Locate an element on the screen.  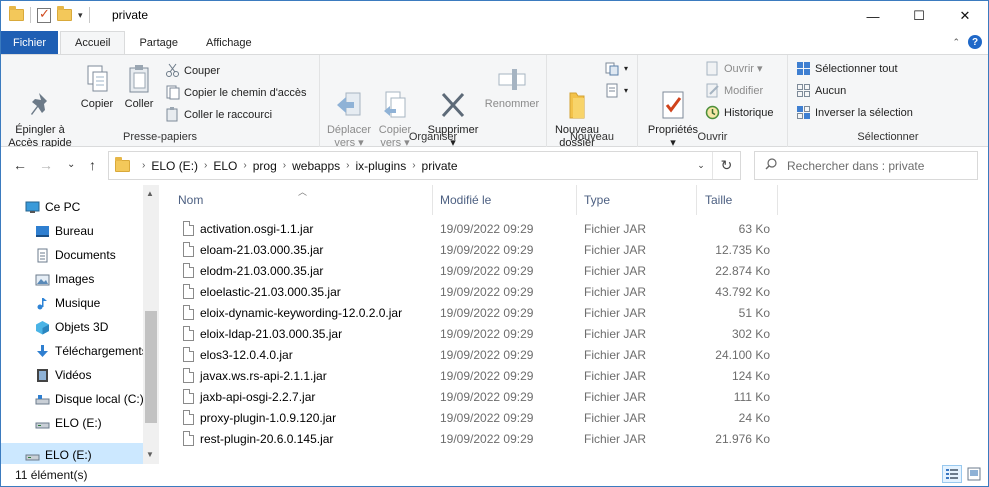
tab-file: Fichier is located at coordinates (29, 42).